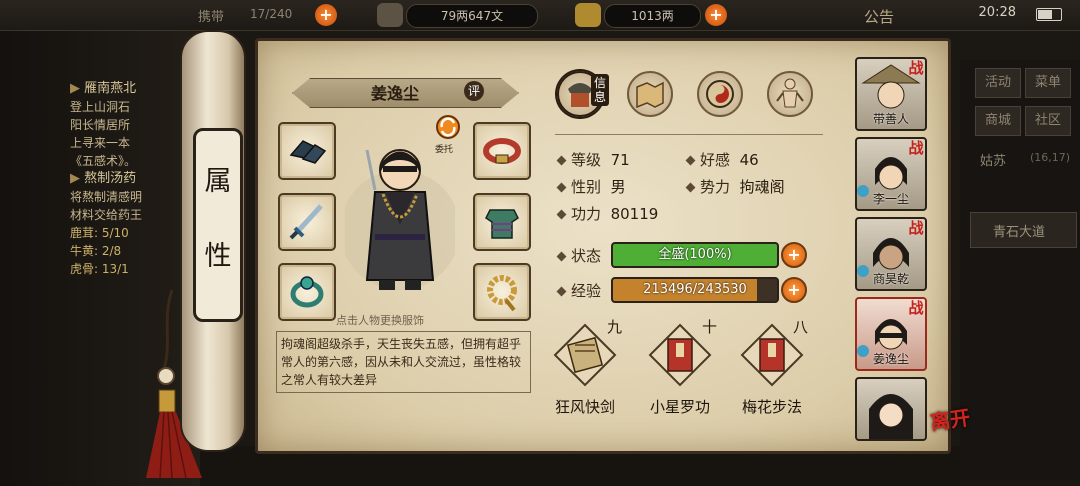  What do you see at coordinates (218, 181) in the screenshot?
I see `section-label-char: 属` at bounding box center [218, 181].